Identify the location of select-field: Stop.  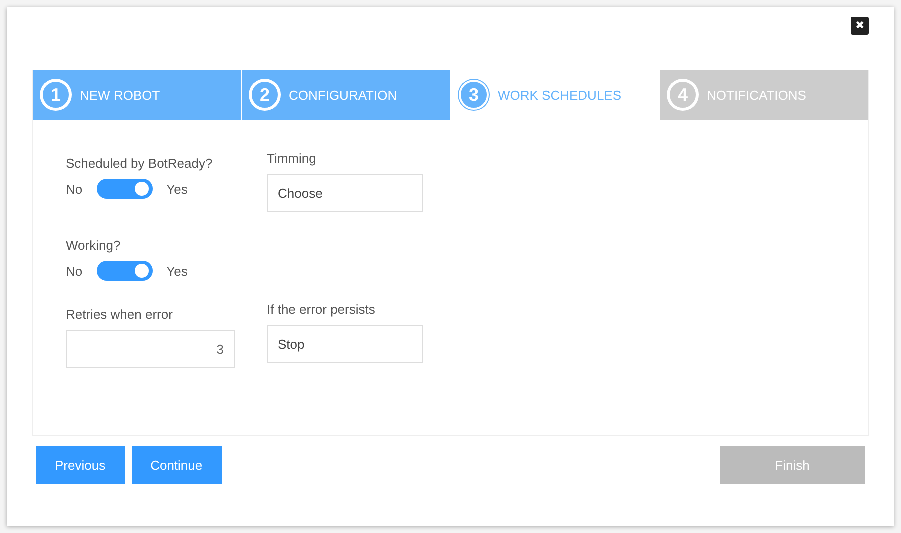
(345, 344).